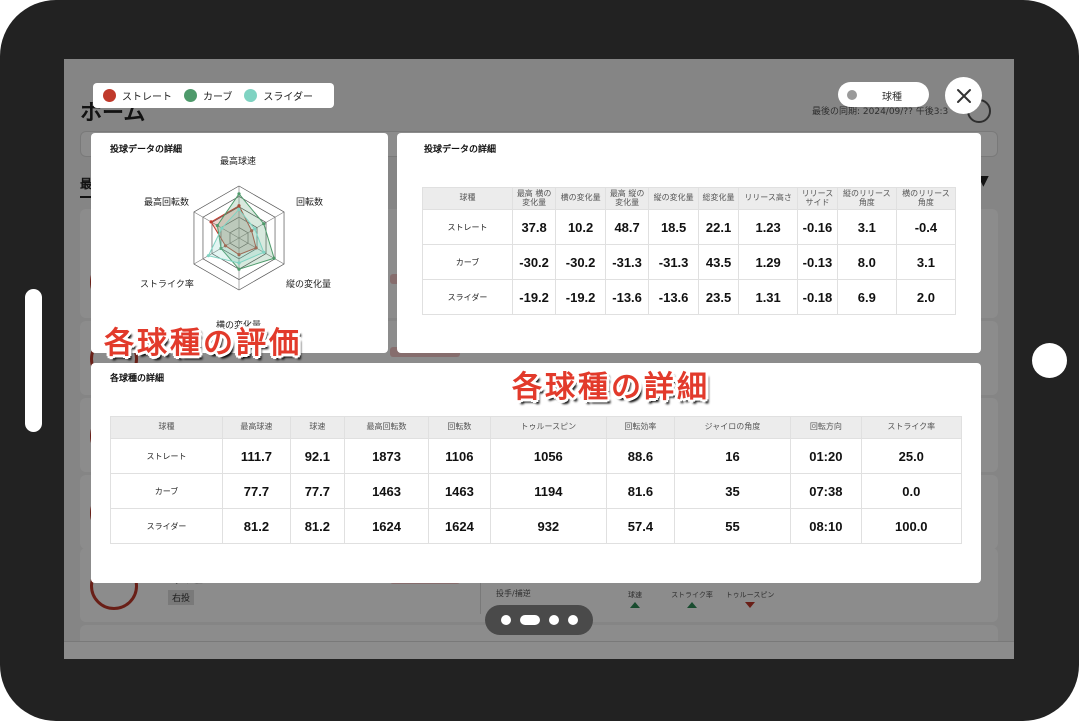  What do you see at coordinates (548, 491) in the screenshot?
I see `table-cell: 1194` at bounding box center [548, 491].